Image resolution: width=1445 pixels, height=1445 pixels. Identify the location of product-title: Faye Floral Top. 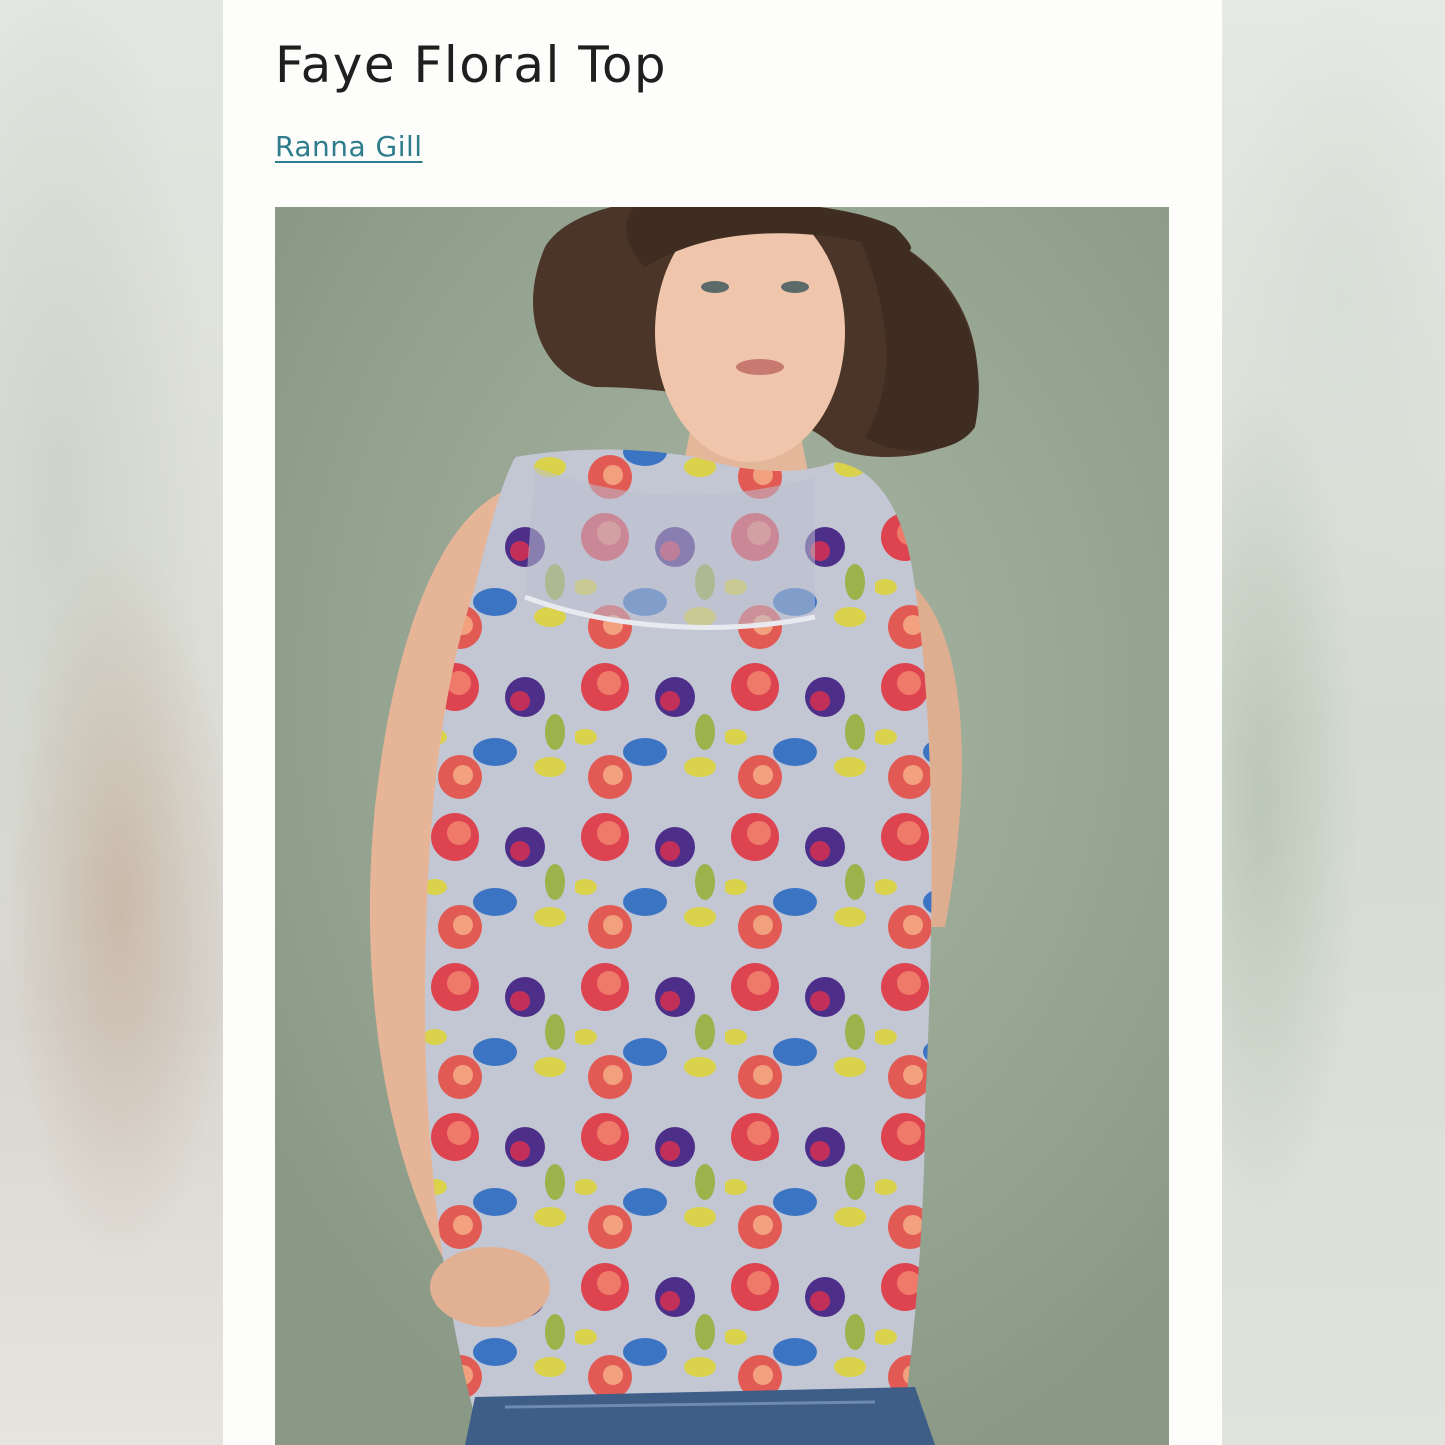
(471, 65).